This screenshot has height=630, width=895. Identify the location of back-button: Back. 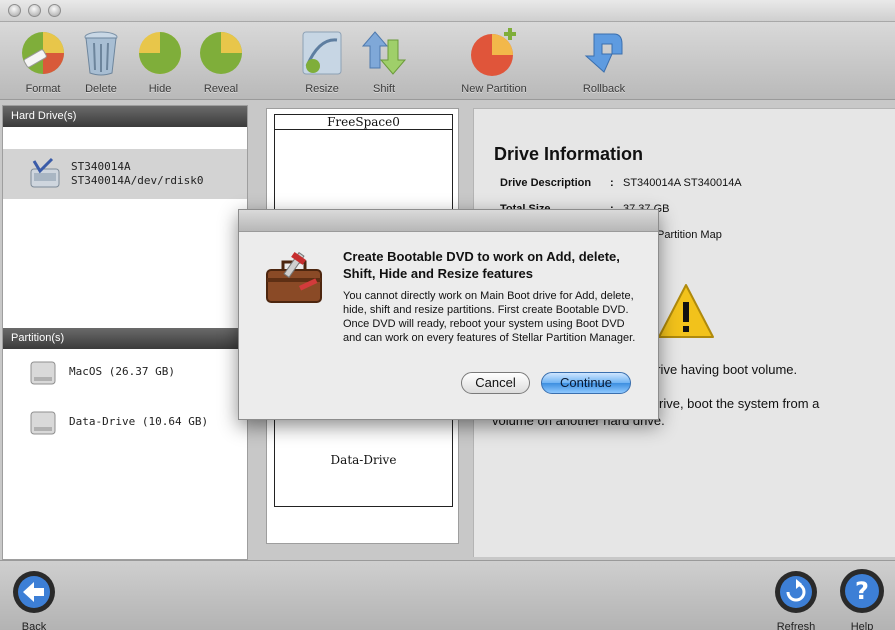
(34, 599).